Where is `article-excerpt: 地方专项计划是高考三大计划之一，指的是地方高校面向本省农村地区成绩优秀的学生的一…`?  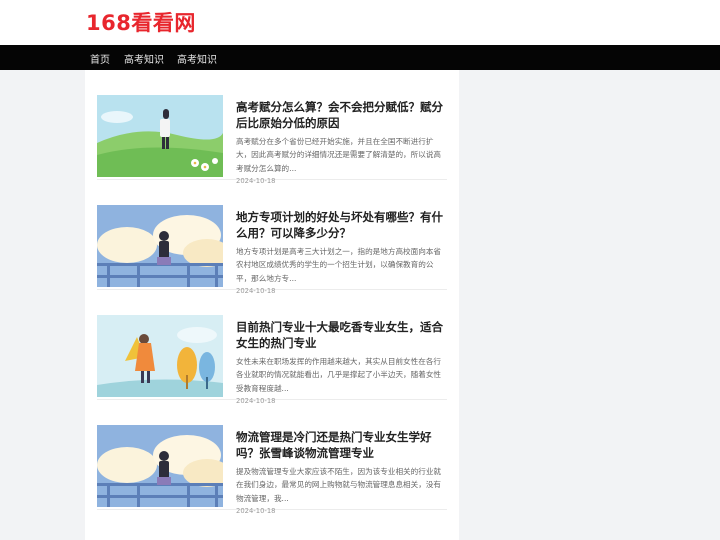 article-excerpt: 地方专项计划是高考三大计划之一，指的是地方高校面向本省农村地区成绩优秀的学生的一… is located at coordinates (339, 265).